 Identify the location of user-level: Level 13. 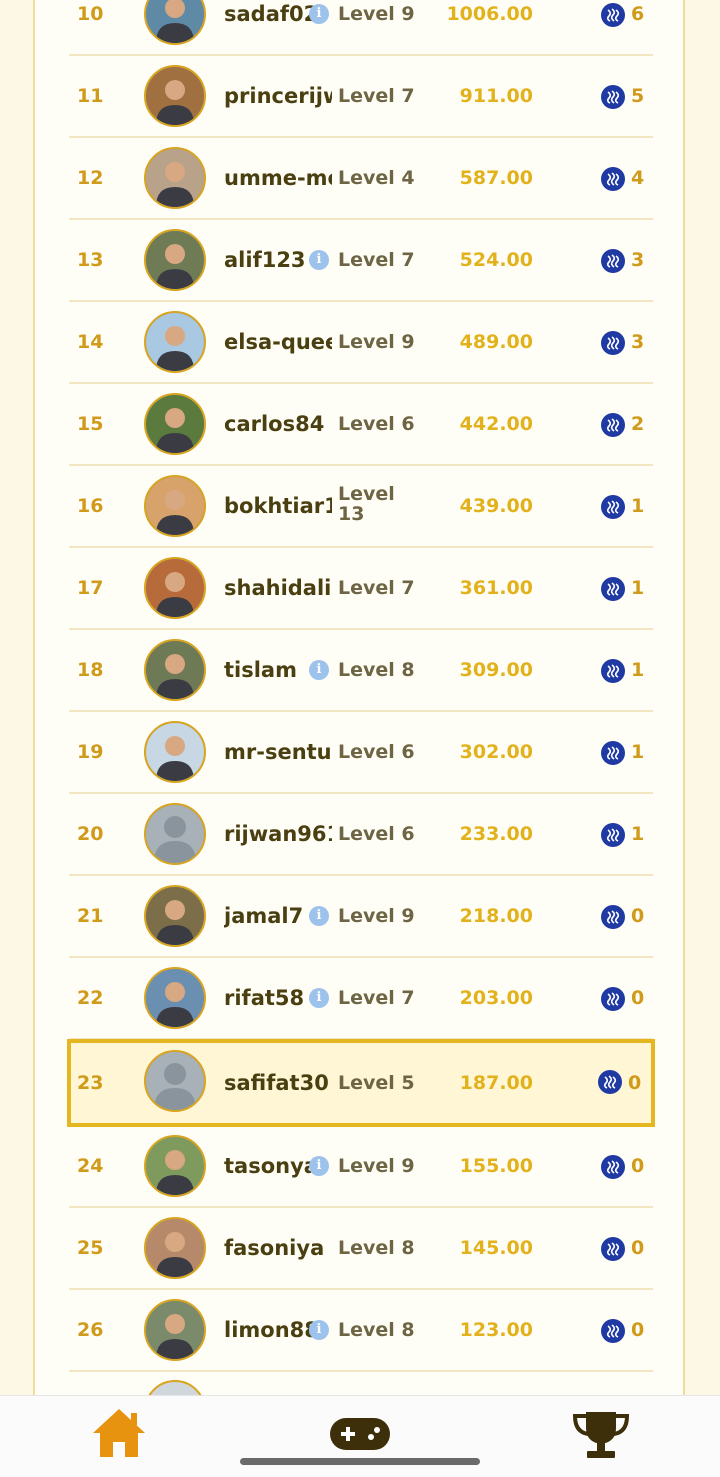
(366, 504).